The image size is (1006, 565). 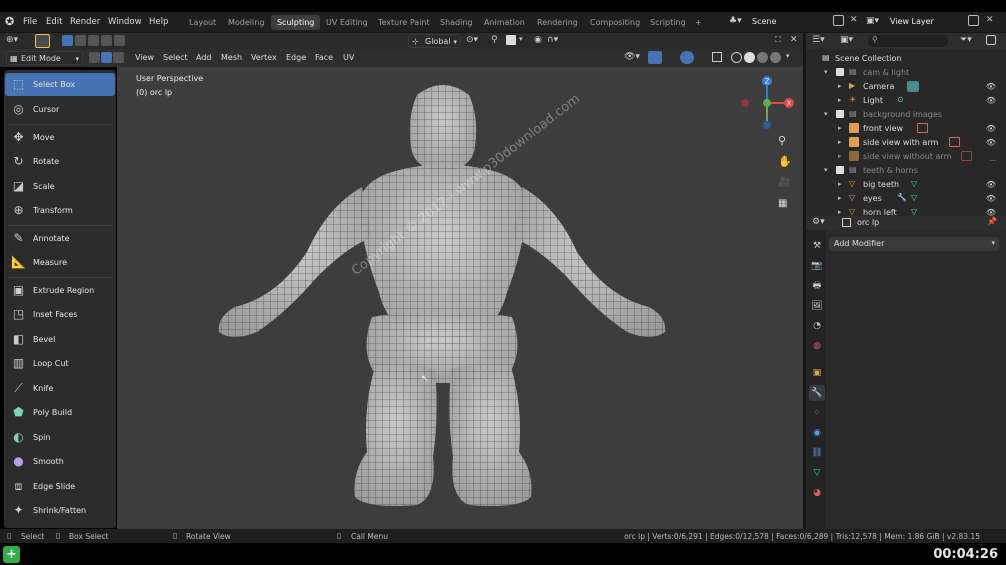 I want to click on tool-rotate: ↻ Rotate, so click(x=60, y=161).